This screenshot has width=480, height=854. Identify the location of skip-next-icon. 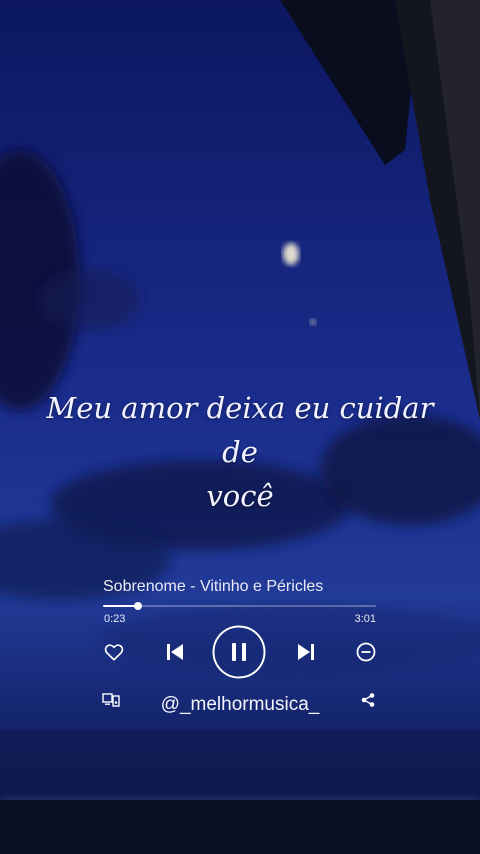
(306, 652).